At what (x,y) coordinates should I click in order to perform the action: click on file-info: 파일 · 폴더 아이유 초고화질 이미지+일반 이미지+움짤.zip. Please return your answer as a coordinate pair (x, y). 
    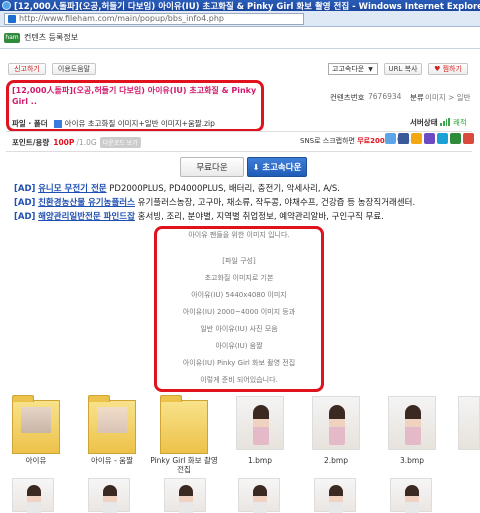
    Looking at the image, I should click on (113, 123).